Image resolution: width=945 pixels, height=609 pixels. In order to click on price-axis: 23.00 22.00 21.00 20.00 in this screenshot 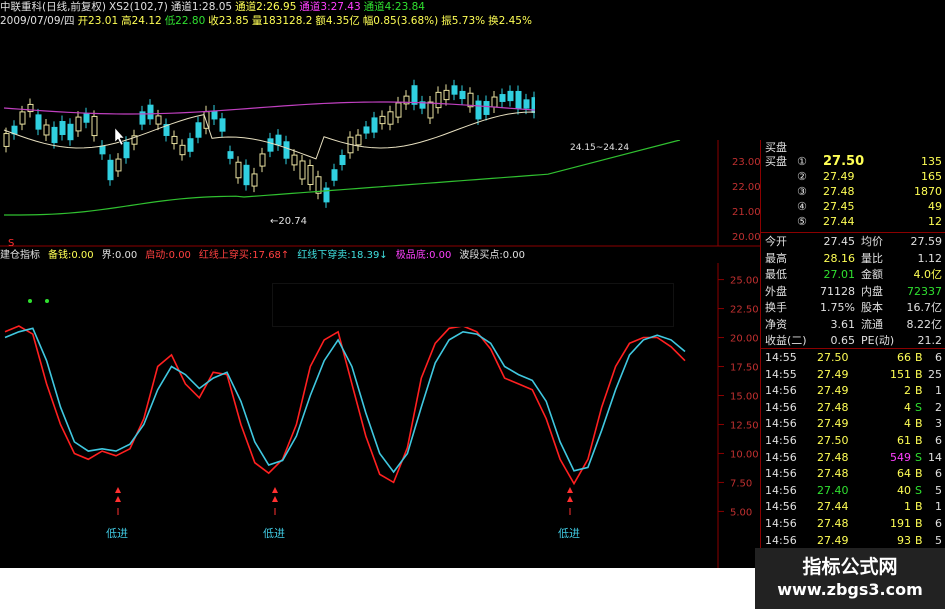, I will do `click(746, 200)`.